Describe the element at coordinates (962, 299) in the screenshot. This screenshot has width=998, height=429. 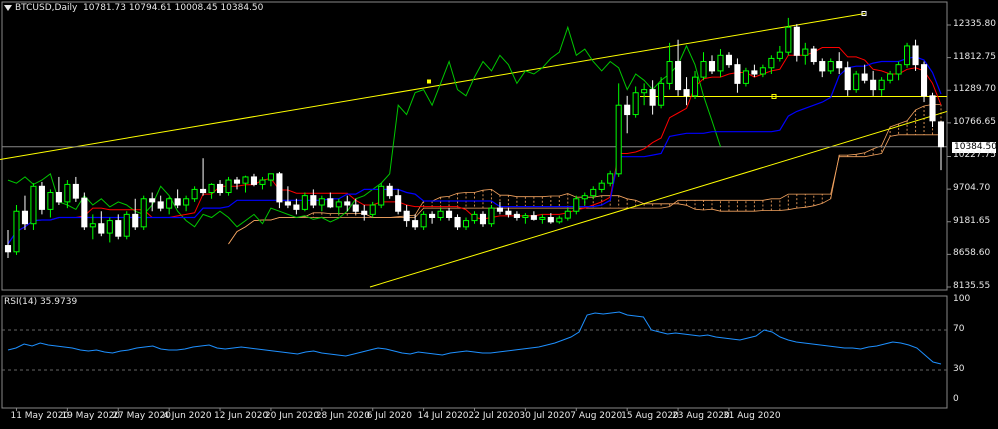
I see `rsi-tick-label: 100` at that location.